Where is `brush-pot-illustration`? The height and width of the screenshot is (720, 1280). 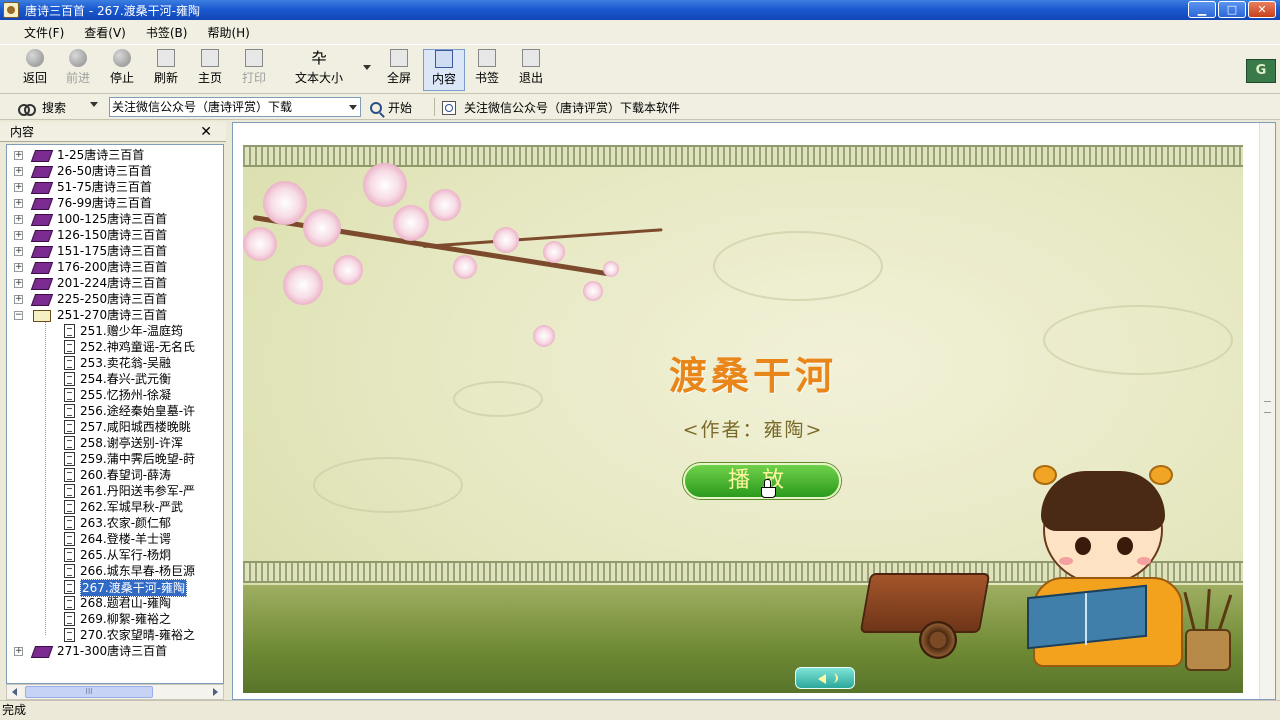 brush-pot-illustration is located at coordinates (1208, 650).